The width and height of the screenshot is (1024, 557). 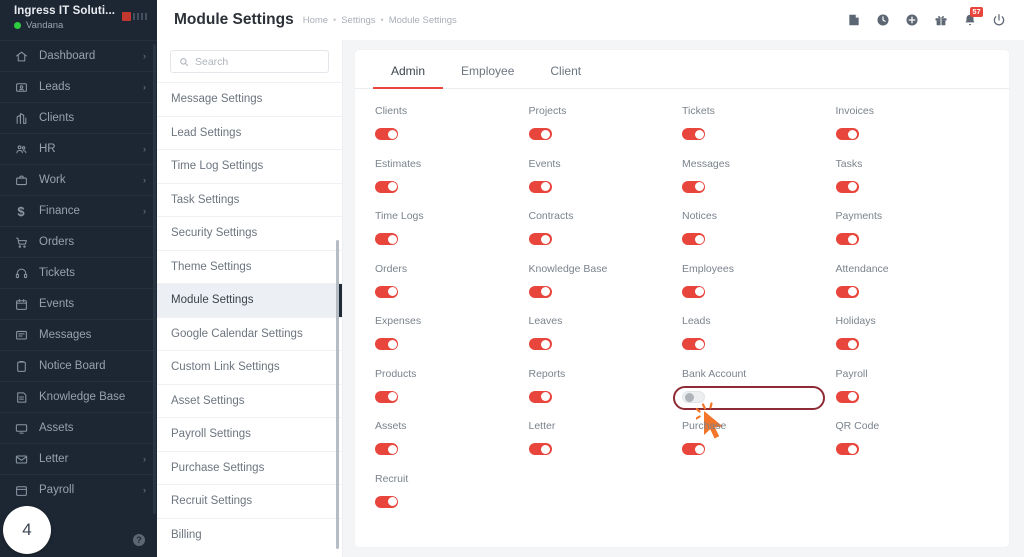 I want to click on sidebar-item-work: Work ›, so click(x=78, y=179).